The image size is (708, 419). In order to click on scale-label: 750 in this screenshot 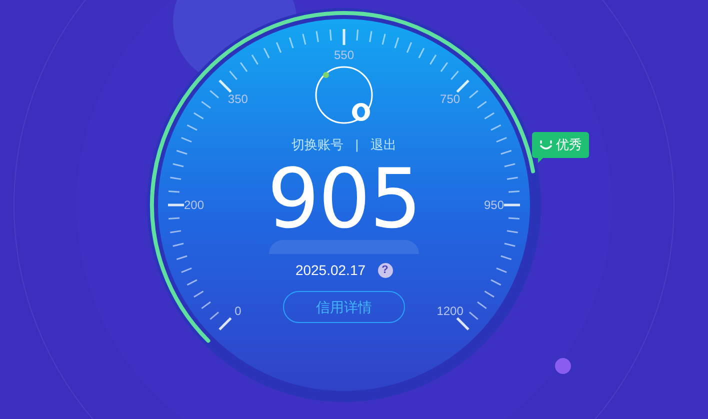, I will do `click(450, 99)`.